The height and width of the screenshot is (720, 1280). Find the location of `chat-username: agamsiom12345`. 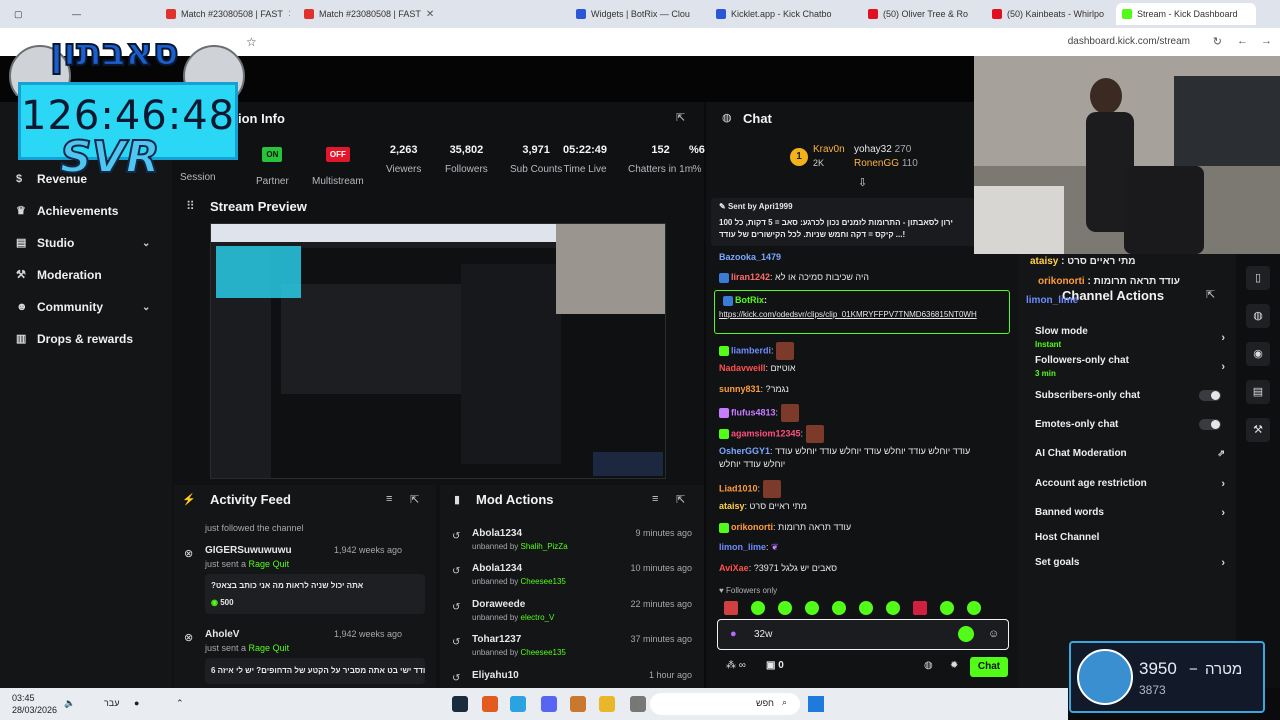

chat-username: agamsiom12345 is located at coordinates (766, 433).